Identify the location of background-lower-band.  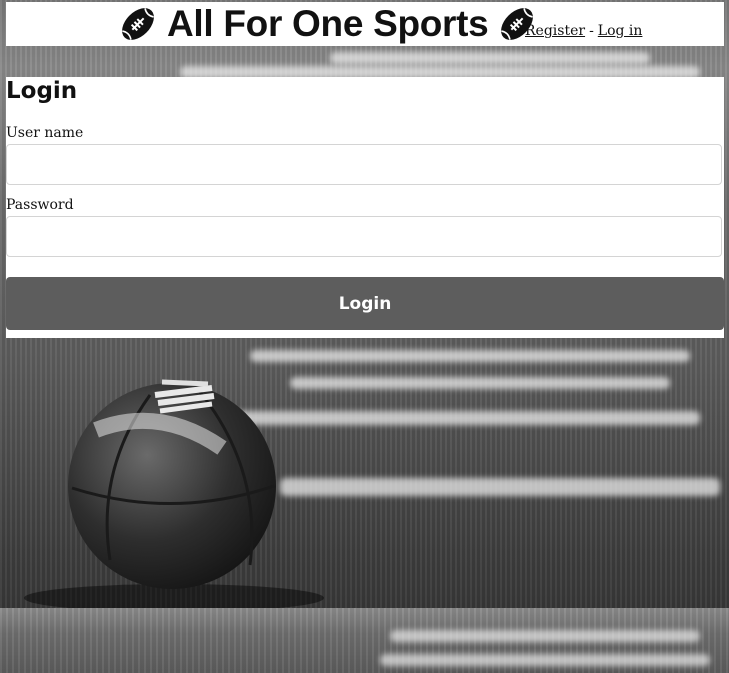
(364, 640).